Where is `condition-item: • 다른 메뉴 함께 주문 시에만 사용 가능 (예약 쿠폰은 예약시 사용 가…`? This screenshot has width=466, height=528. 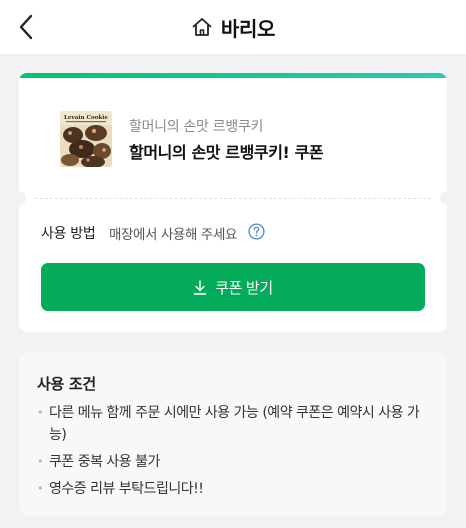 condition-item: • 다른 메뉴 함께 주문 시에만 사용 가능 (예약 쿠폰은 예약시 사용 가… is located at coordinates (233, 424).